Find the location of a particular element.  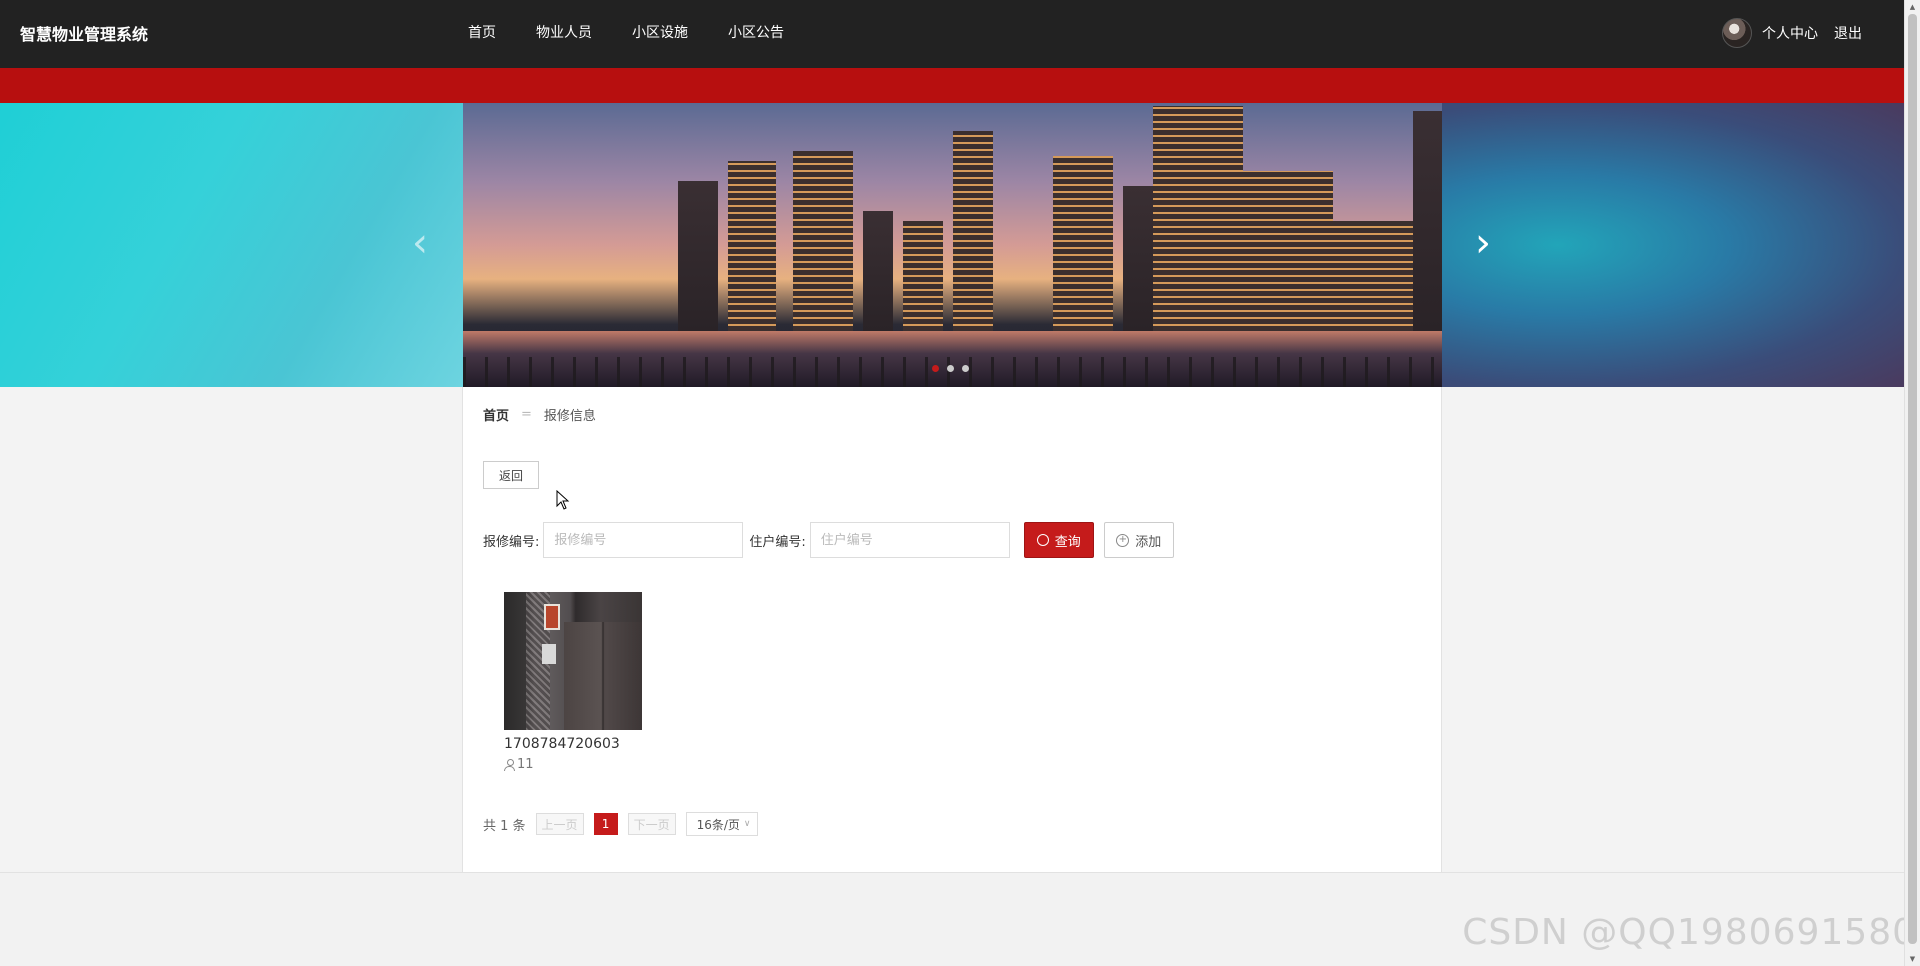

site-brand: 智慧物业管理系统 is located at coordinates (84, 33).